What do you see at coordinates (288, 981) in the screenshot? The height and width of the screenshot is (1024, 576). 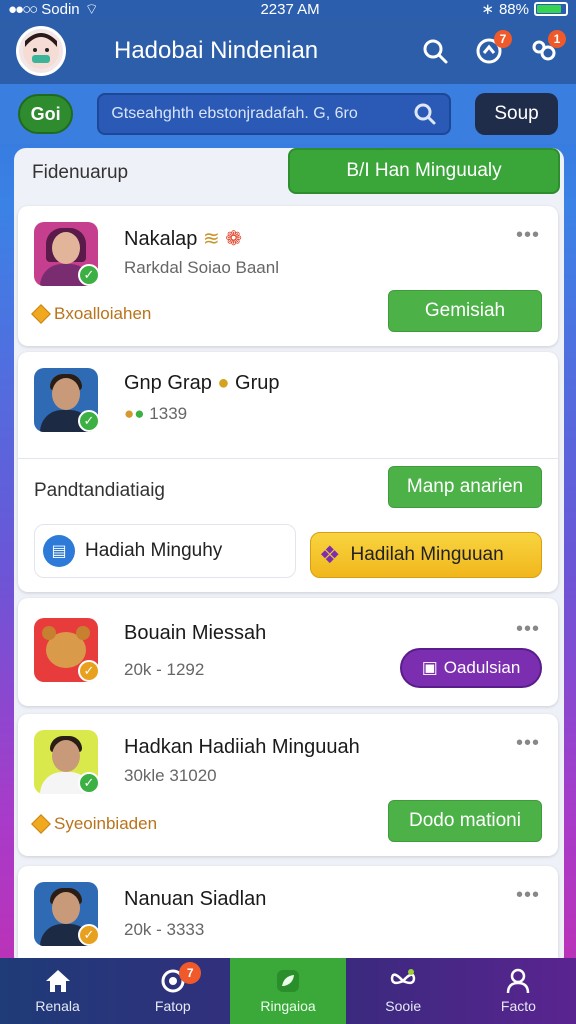 I see `leaf-icon` at bounding box center [288, 981].